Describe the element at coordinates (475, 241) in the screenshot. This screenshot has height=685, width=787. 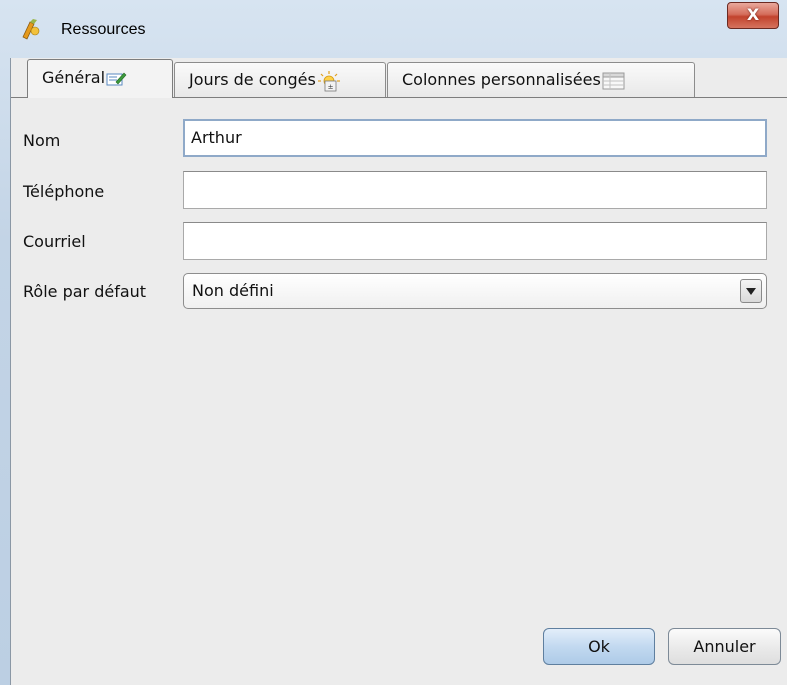
I see `email-field` at that location.